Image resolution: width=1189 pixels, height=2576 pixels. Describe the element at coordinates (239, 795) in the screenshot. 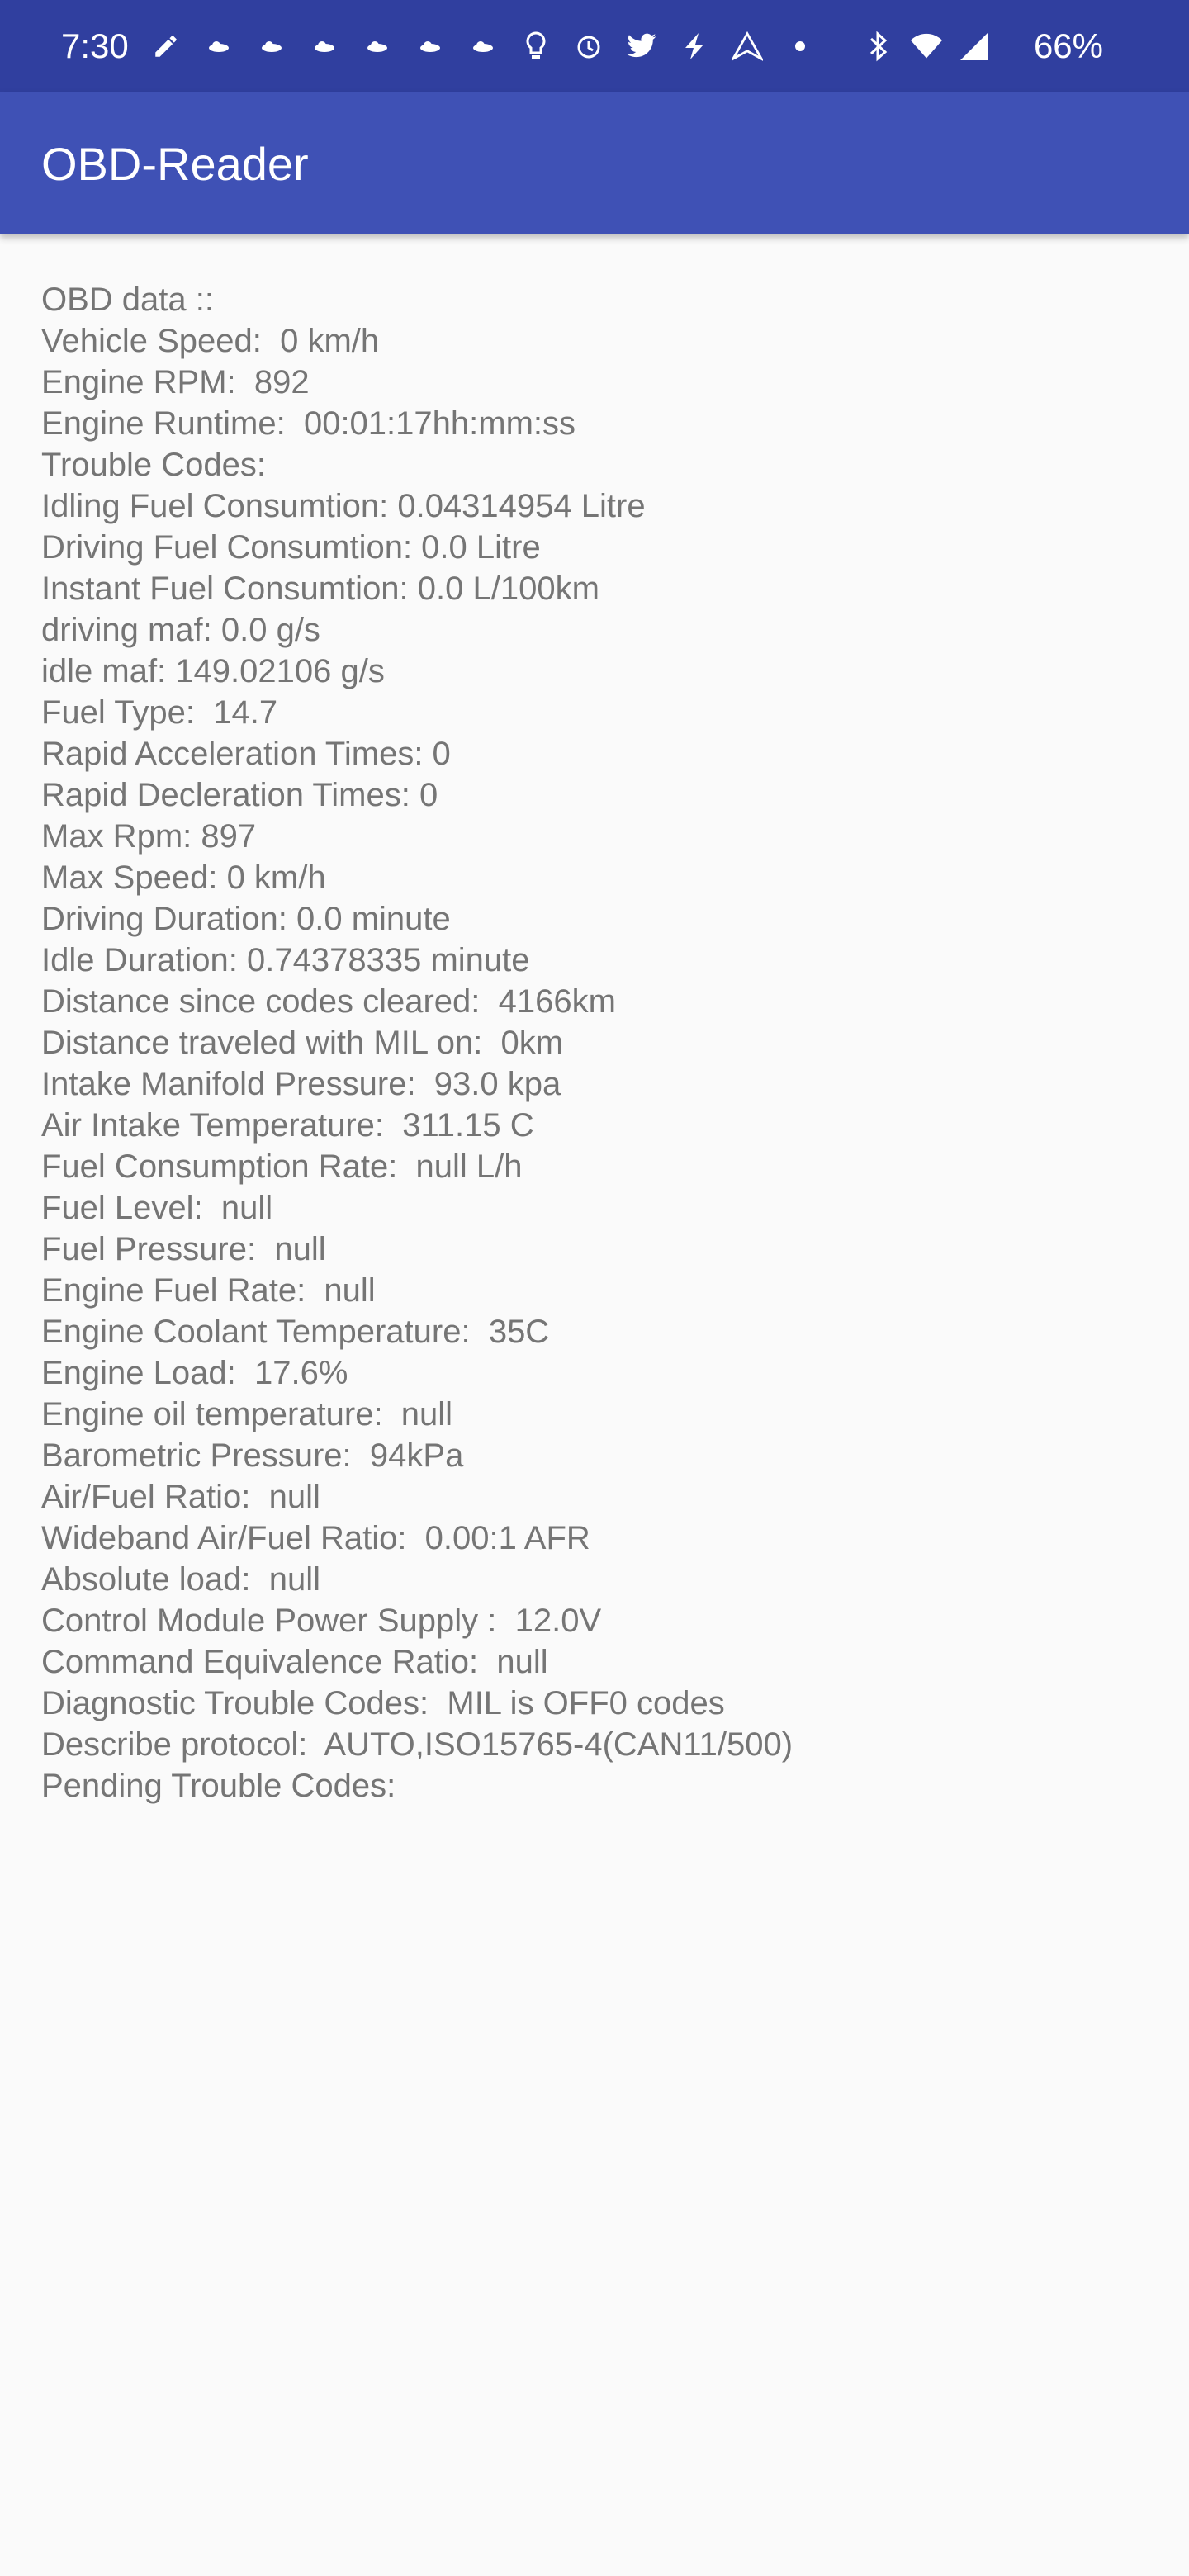

I see `obd-data-line: Rapid Decleration Times: 0` at that location.